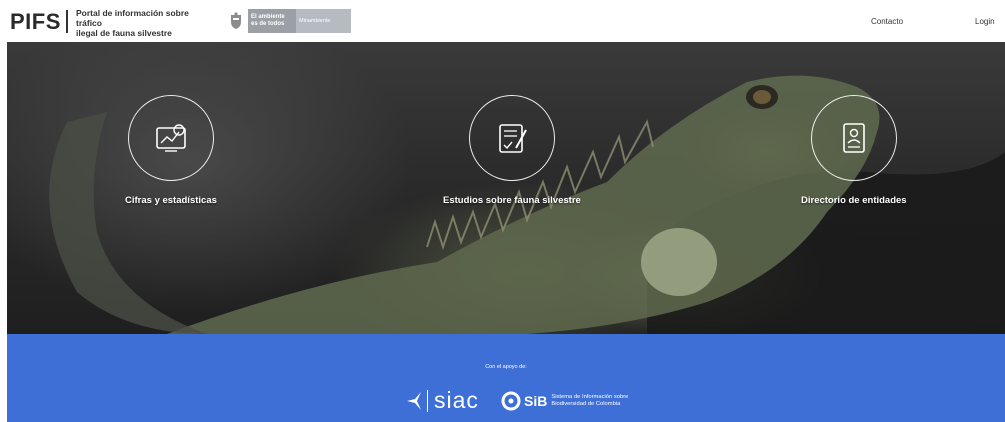 This screenshot has height=422, width=1005. Describe the element at coordinates (590, 397) in the screenshot. I see `sib-subtitle-line1: Sistema de Información sobre` at that location.